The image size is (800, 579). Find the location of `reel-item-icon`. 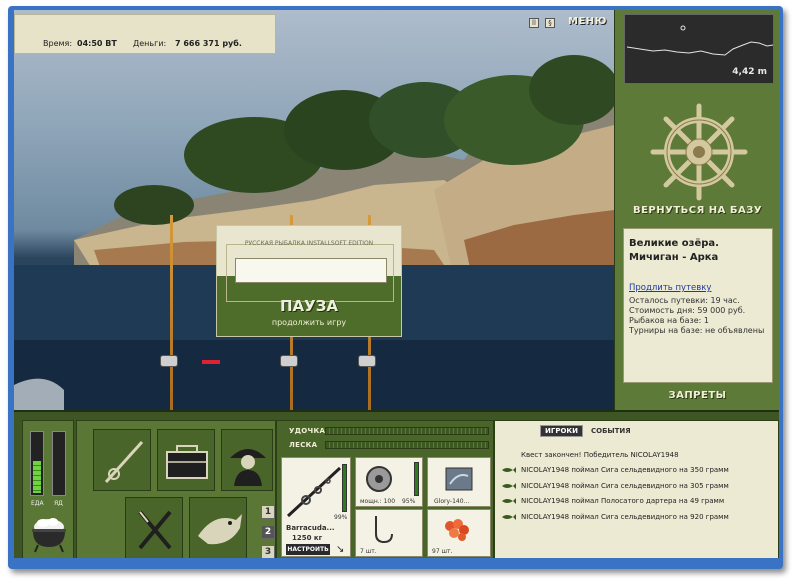

reel-item-icon is located at coordinates (379, 479).